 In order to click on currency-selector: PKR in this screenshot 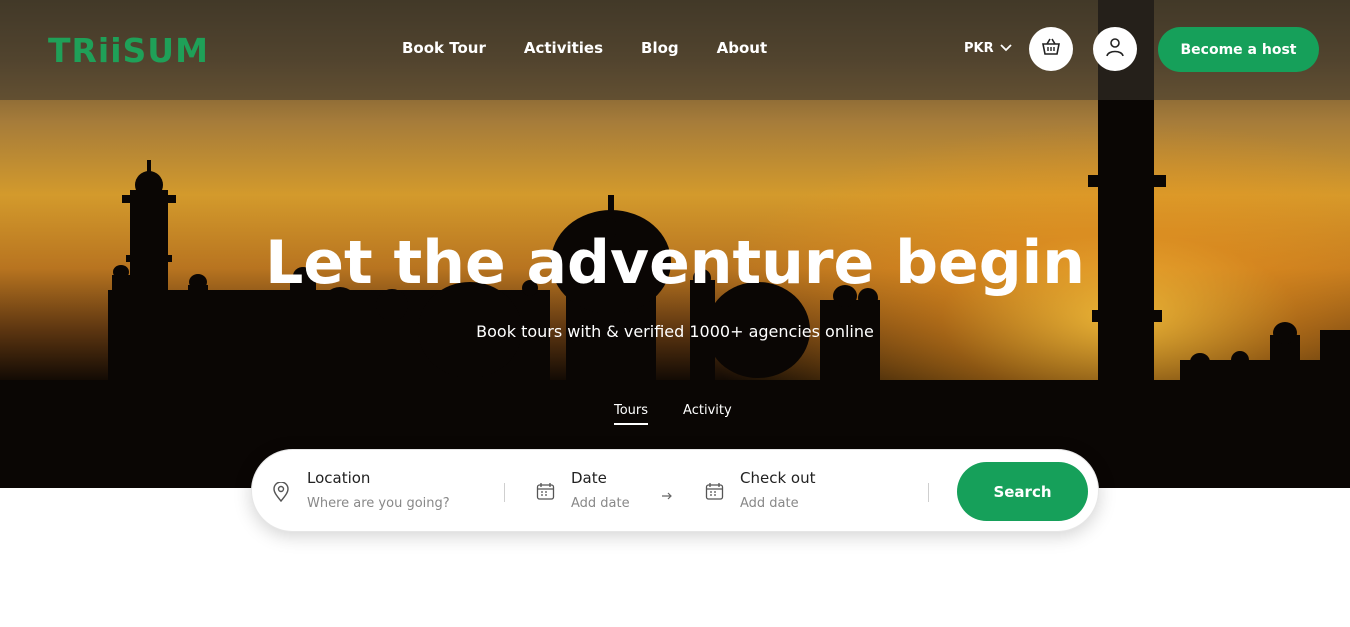, I will do `click(988, 48)`.